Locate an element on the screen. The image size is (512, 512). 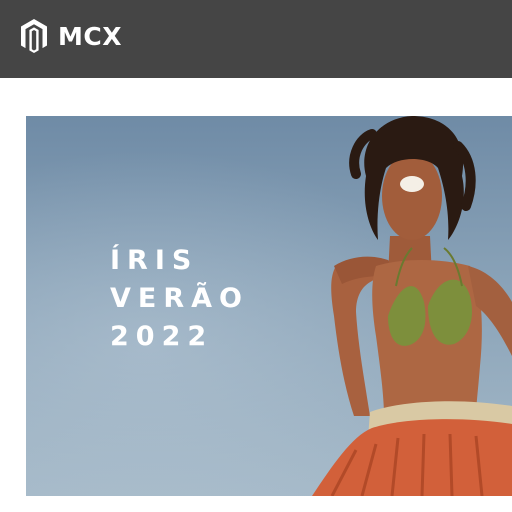
hero-title-line-2: VERÃO is located at coordinates (179, 298).